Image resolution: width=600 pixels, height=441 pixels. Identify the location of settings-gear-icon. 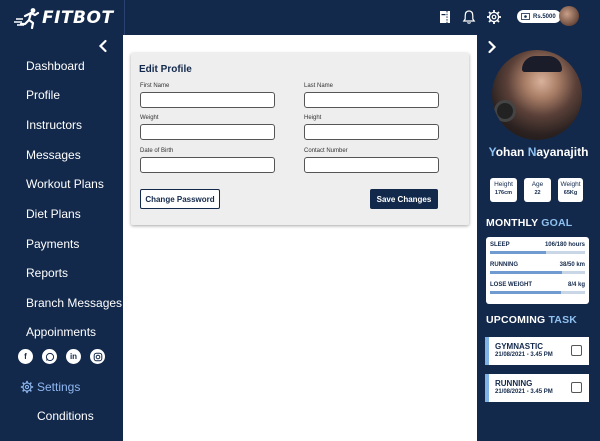
(27, 387).